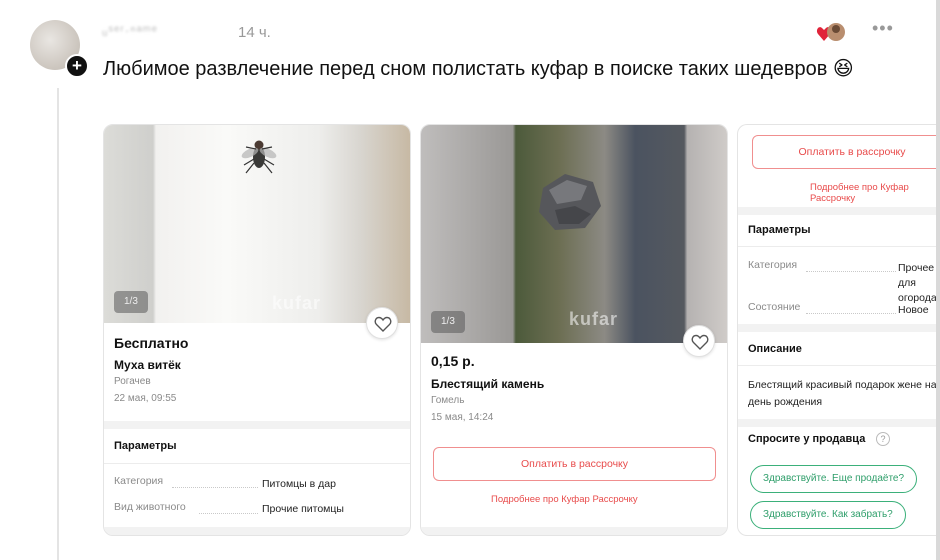 The image size is (940, 560). Describe the element at coordinates (147, 365) in the screenshot. I see `listing-title: Муха витёк` at that location.